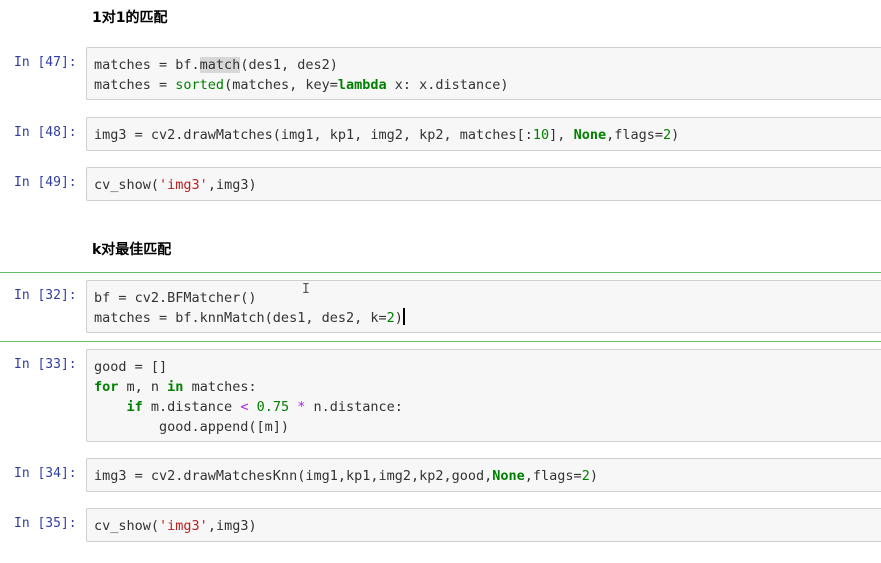 This screenshot has height=563, width=881. Describe the element at coordinates (131, 367) in the screenshot. I see `code-token: good = []` at that location.